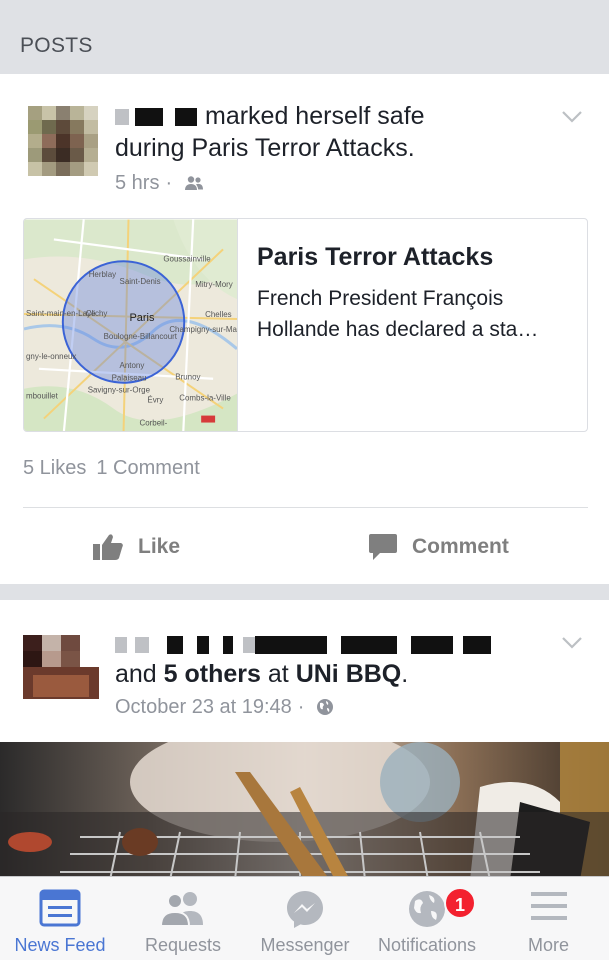  I want to click on map-label: Évry, so click(155, 400).